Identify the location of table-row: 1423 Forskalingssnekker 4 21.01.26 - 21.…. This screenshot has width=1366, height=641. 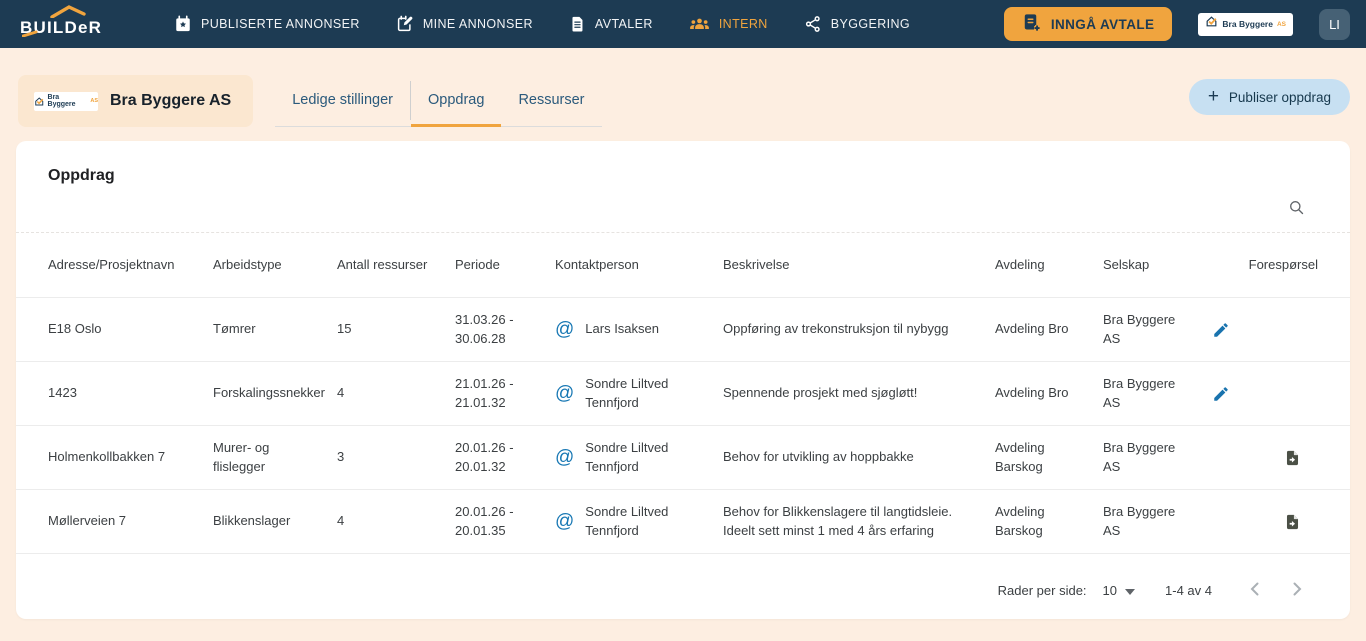
(683, 394).